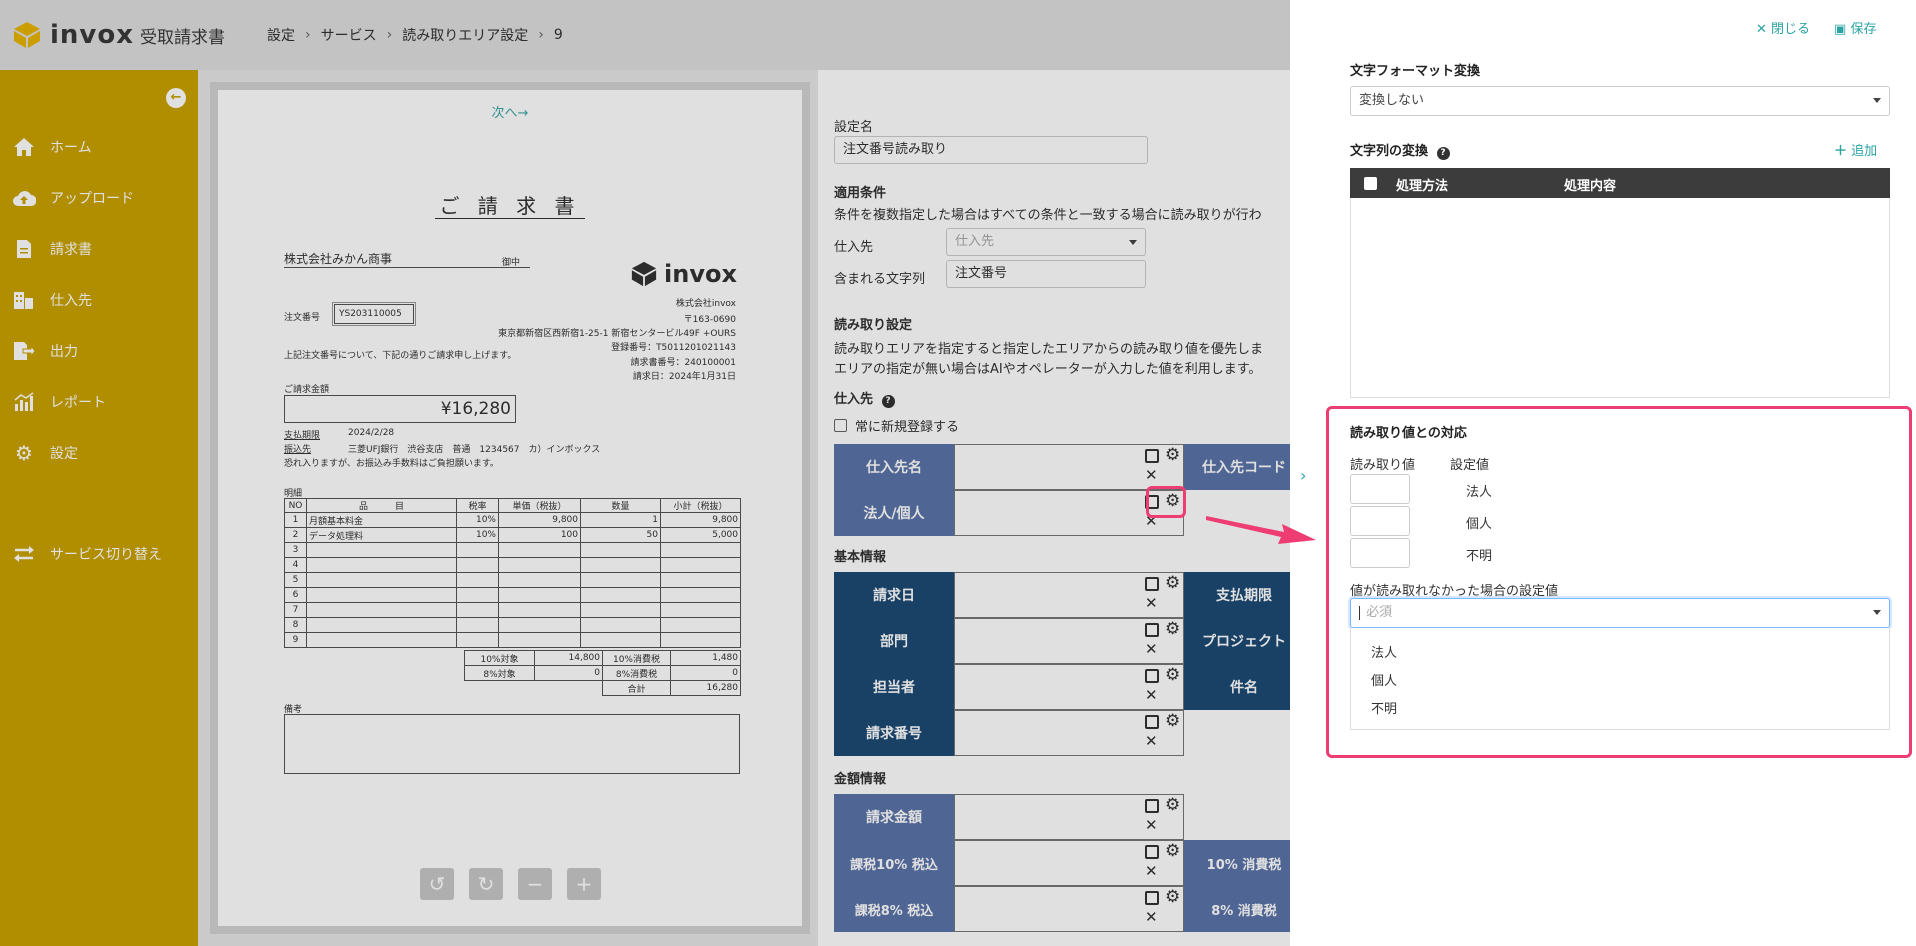 The height and width of the screenshot is (946, 1916). What do you see at coordinates (92, 199) in the screenshot?
I see `sidebar-item-label: アップロード` at bounding box center [92, 199].